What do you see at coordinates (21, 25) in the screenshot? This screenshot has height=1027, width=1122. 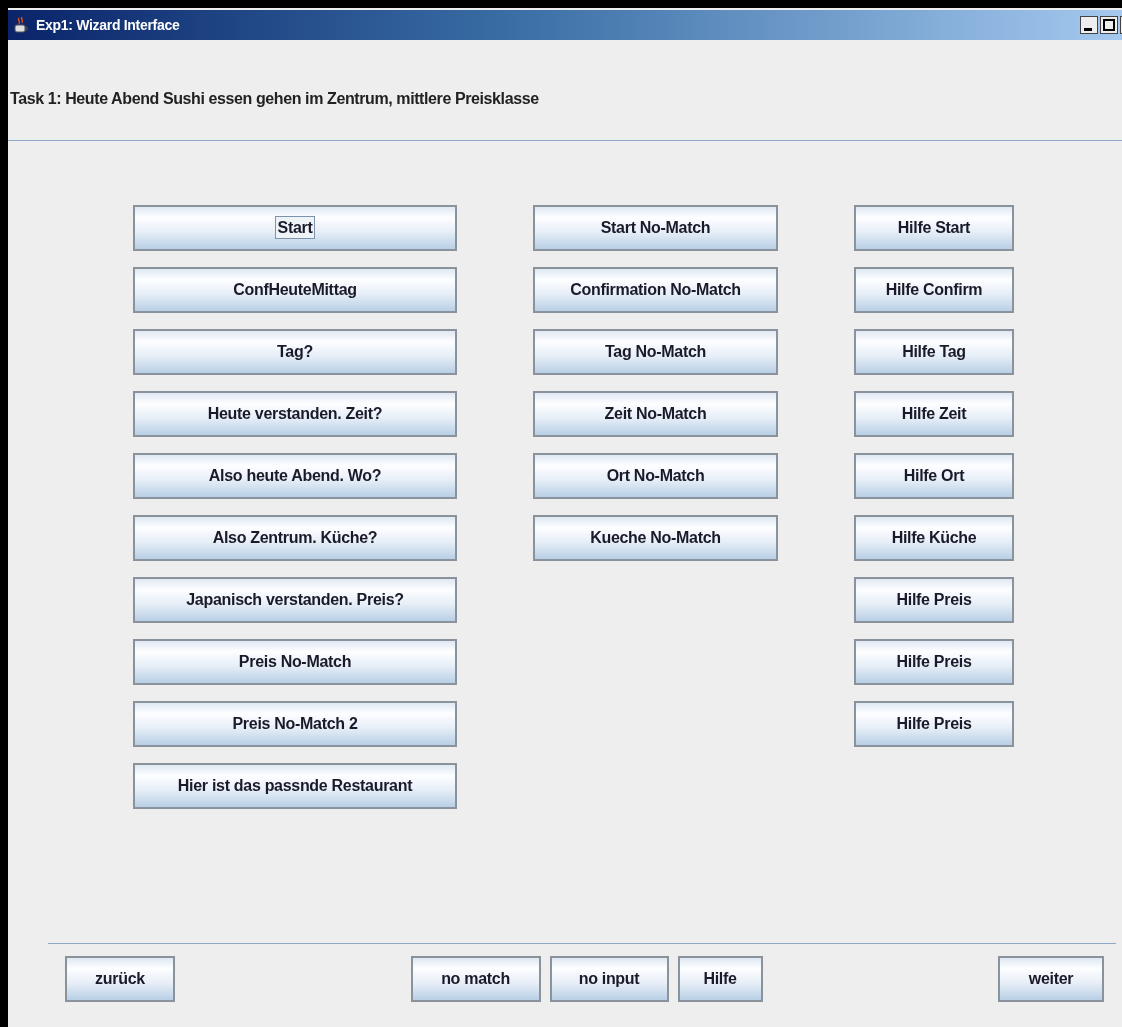 I see `coffee-cup-icon` at bounding box center [21, 25].